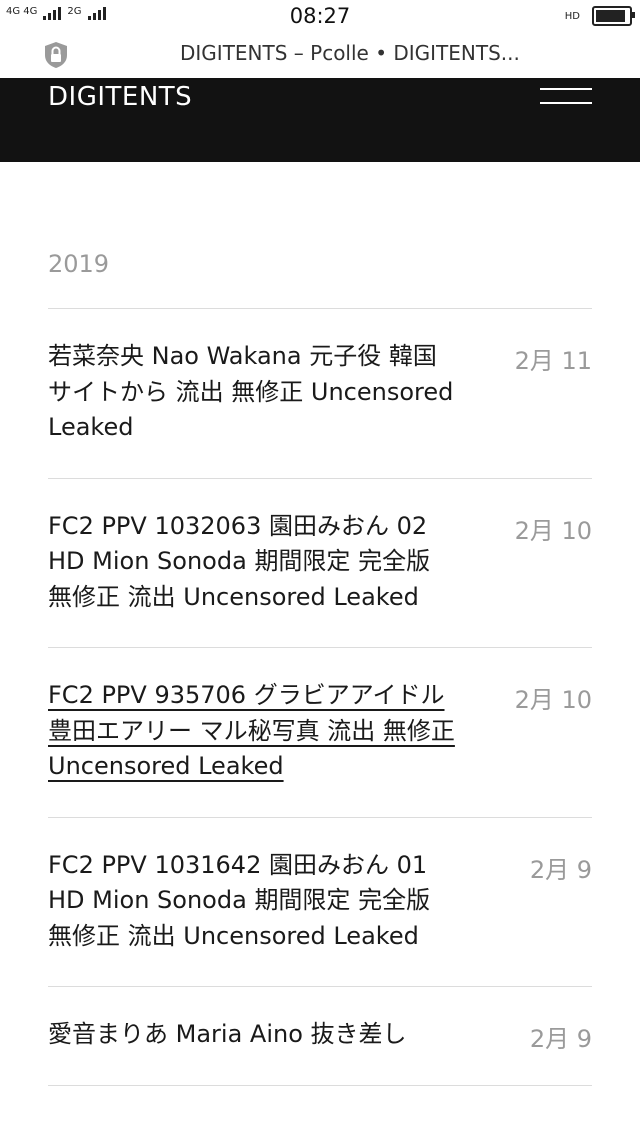 The image size is (640, 1137). What do you see at coordinates (120, 97) in the screenshot?
I see `site-logo: DIGITENTS` at bounding box center [120, 97].